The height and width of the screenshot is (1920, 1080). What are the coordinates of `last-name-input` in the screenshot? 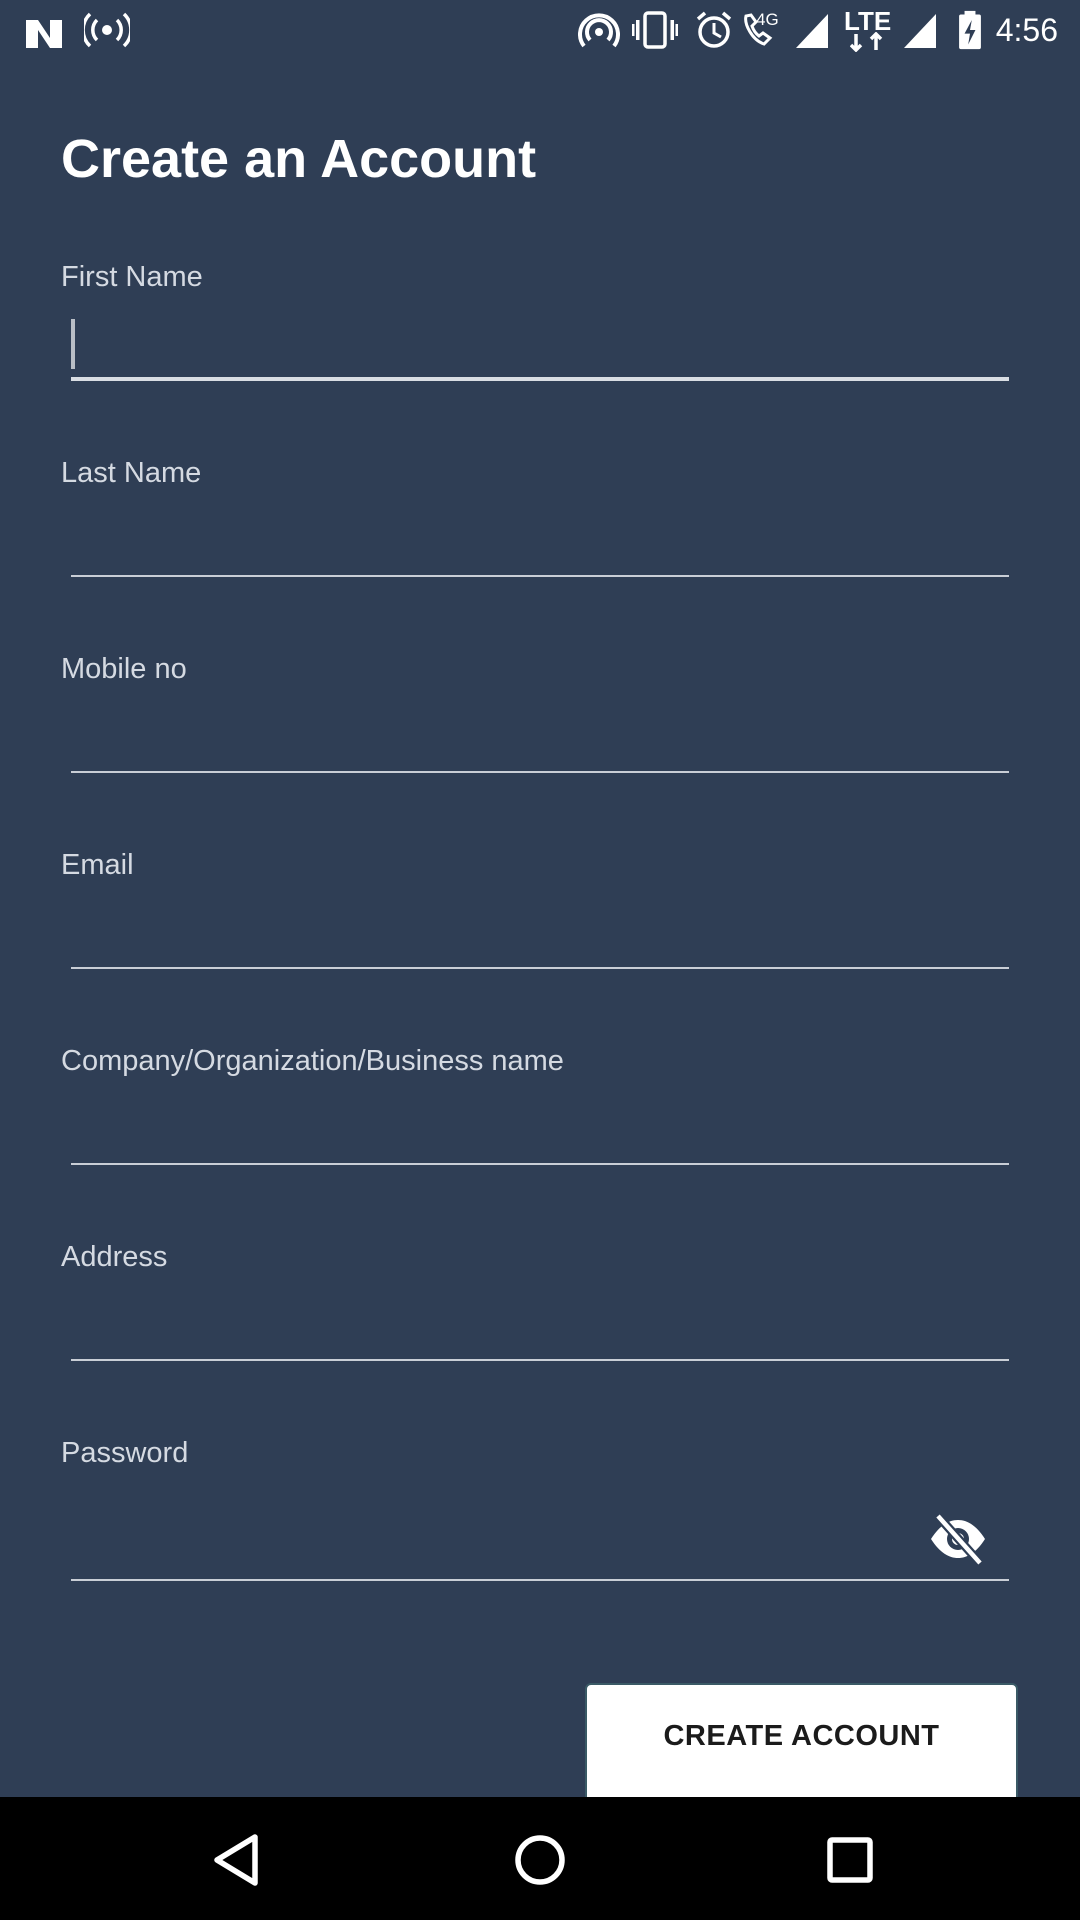 It's located at (540, 538).